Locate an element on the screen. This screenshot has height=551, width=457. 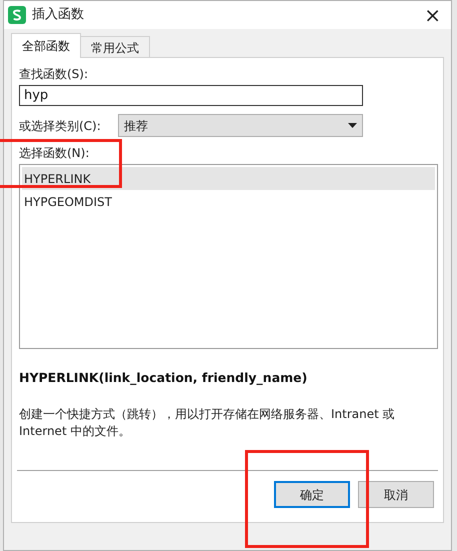
dialog-button: 确定 is located at coordinates (312, 494).